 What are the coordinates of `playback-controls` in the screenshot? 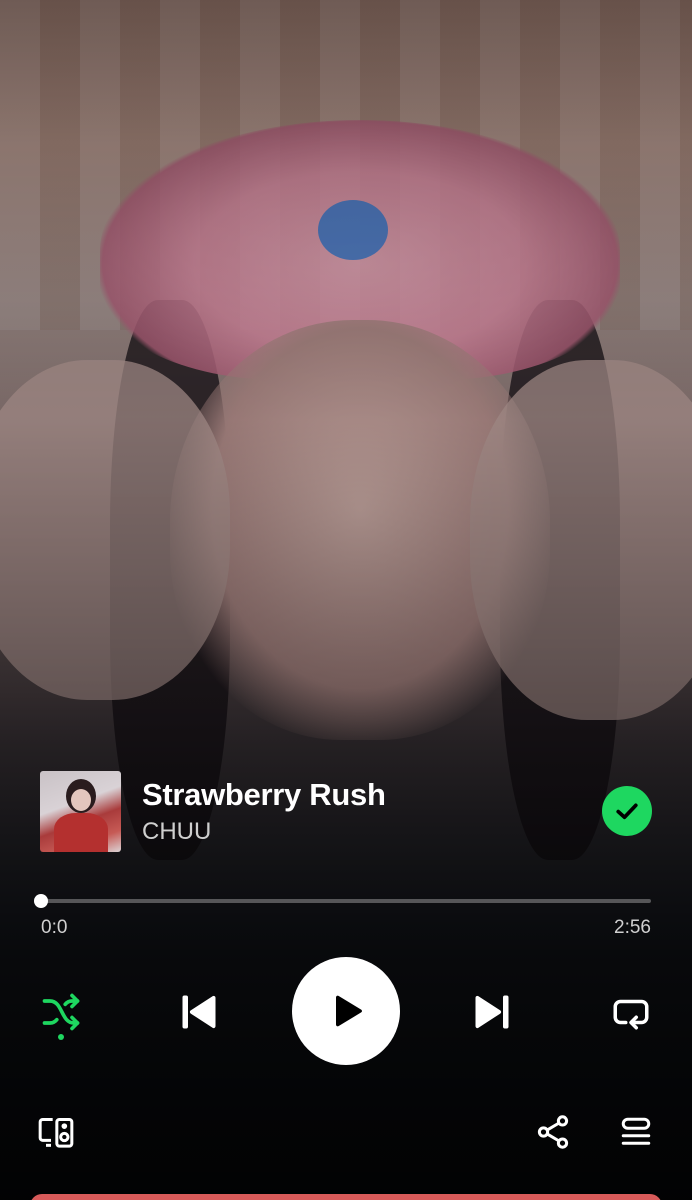 It's located at (346, 1011).